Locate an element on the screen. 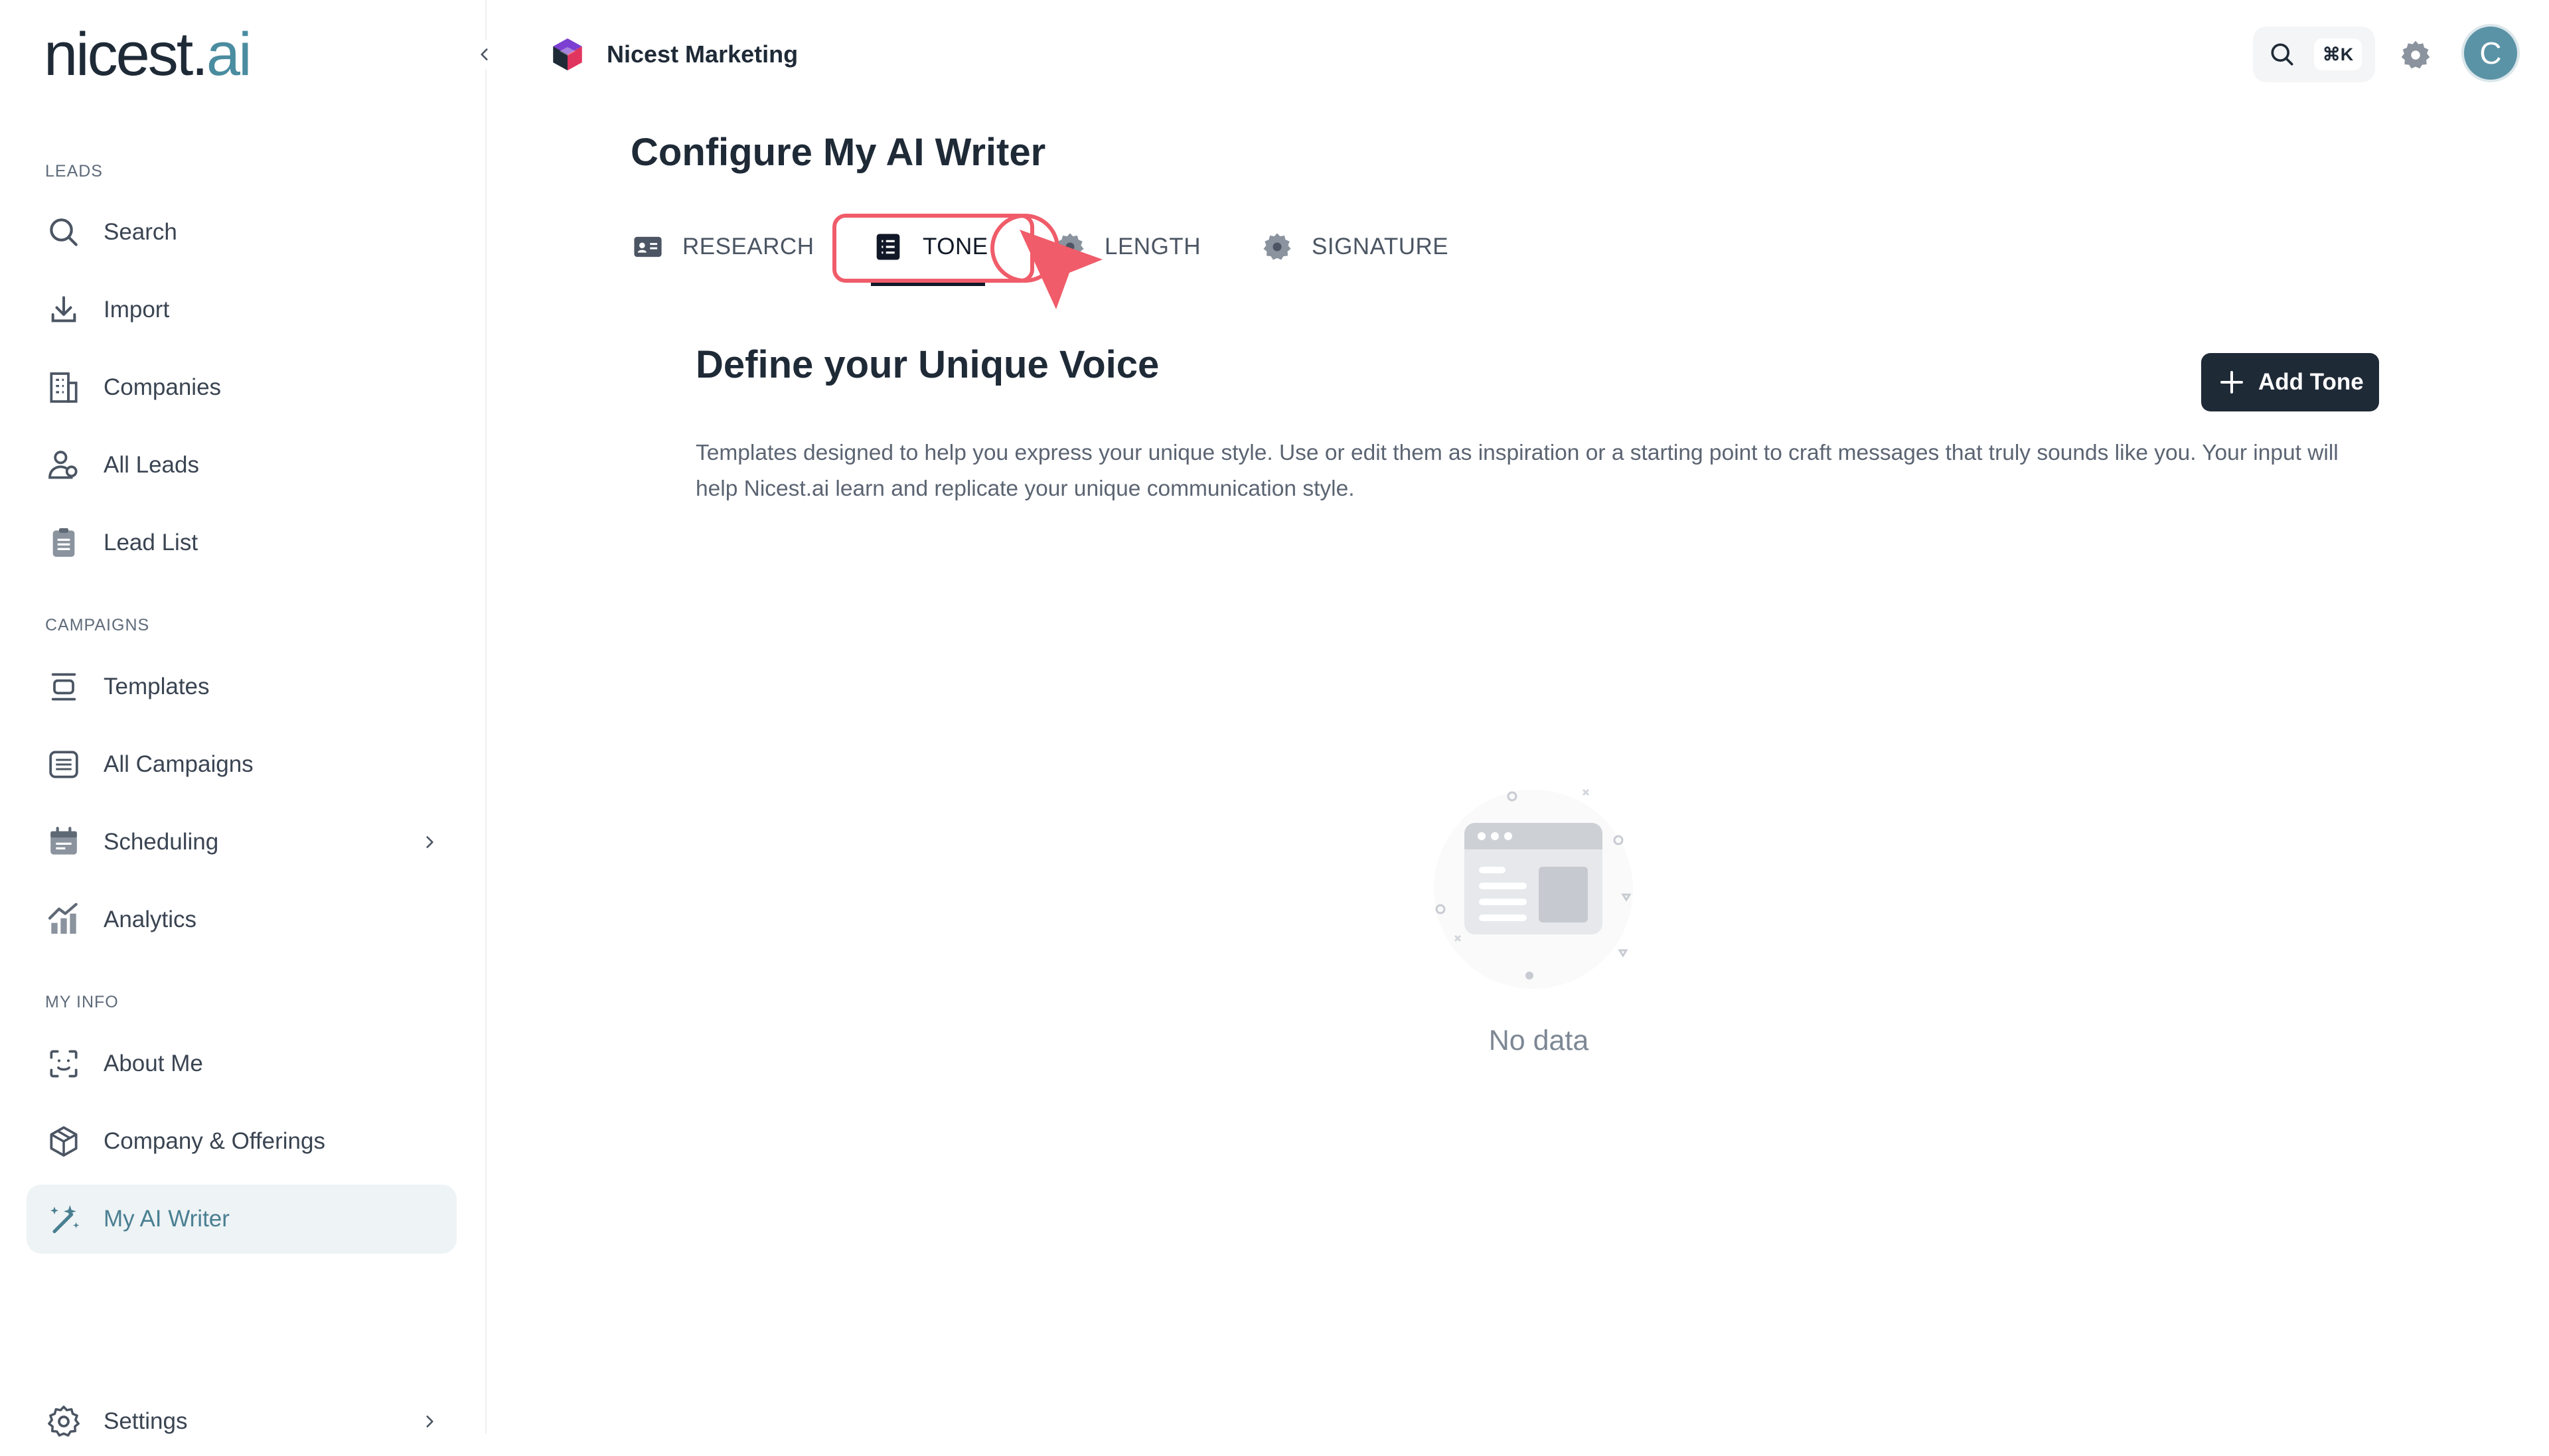 The height and width of the screenshot is (1456, 2549). sidebar-item-label: Companies is located at coordinates (163, 387).